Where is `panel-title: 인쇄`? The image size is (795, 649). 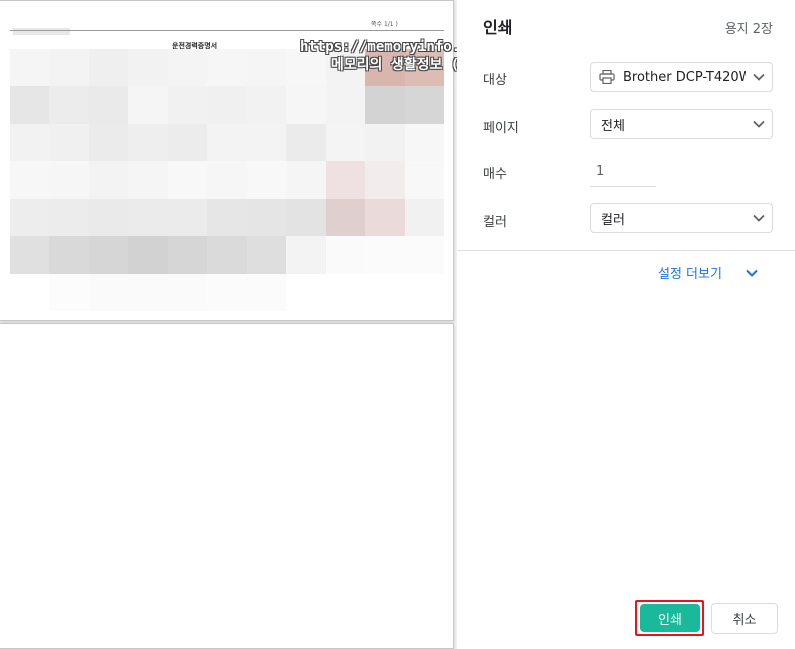
panel-title: 인쇄 is located at coordinates (498, 27).